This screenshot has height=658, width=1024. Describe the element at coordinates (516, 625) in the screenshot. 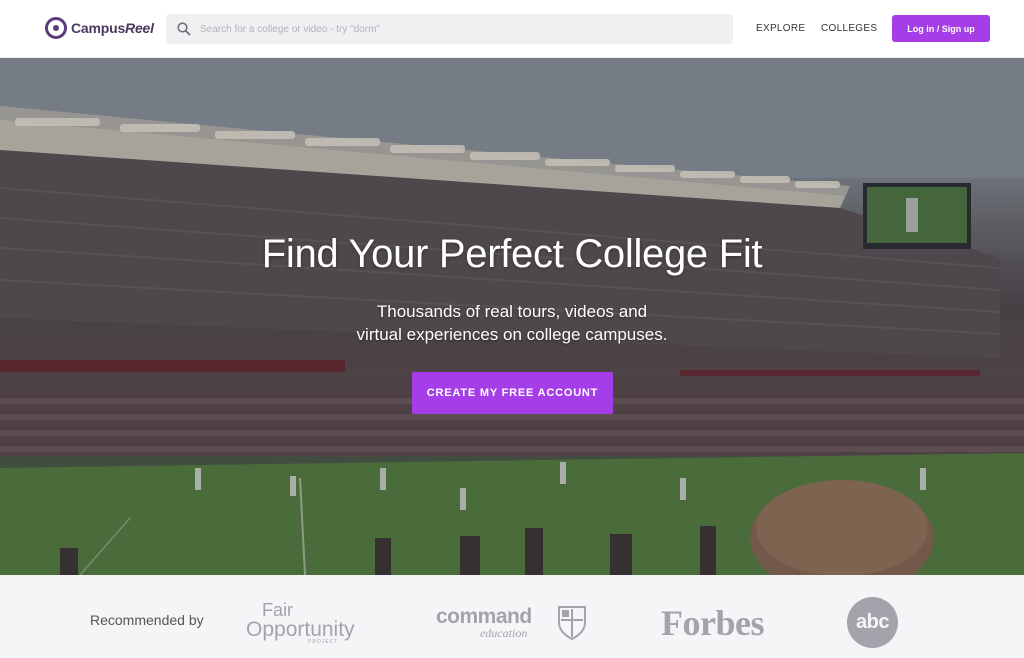

I see `command-education-logo: command education` at that location.